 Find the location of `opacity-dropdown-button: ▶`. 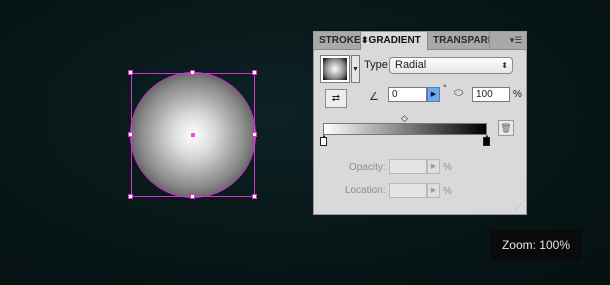

opacity-dropdown-button: ▶ is located at coordinates (433, 166).